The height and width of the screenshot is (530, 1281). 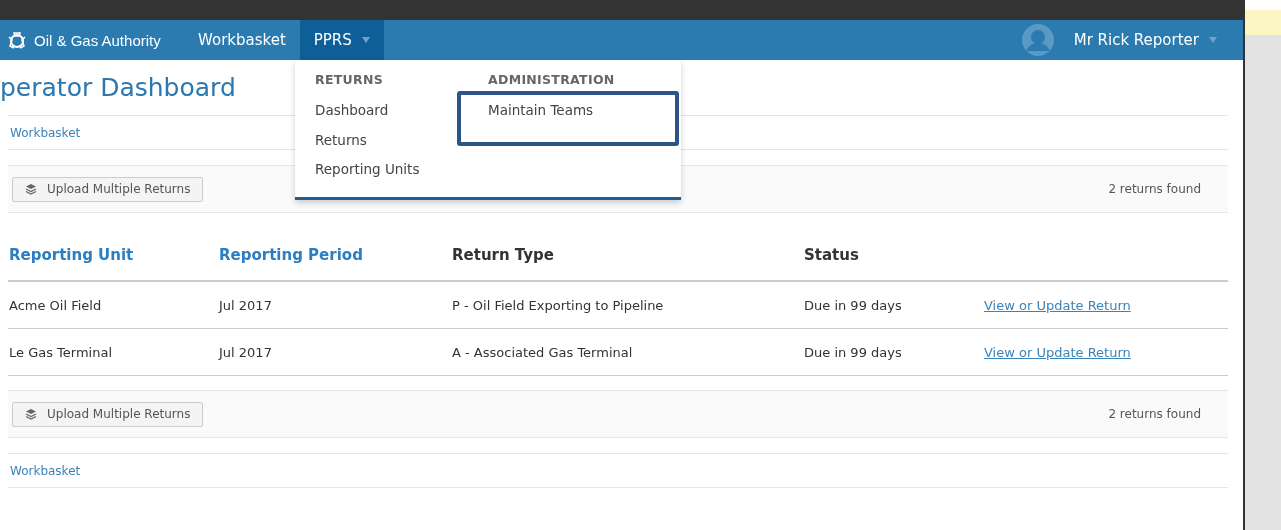 I want to click on column-header: Reporting Period, so click(x=291, y=255).